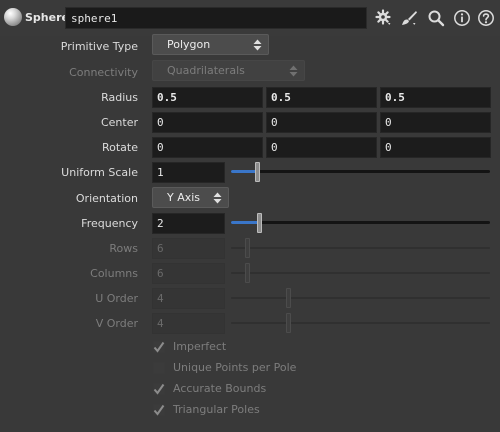 Image resolution: width=500 pixels, height=432 pixels. What do you see at coordinates (235, 367) in the screenshot?
I see `unique-points-per-pole-label: Unique Points per Pole` at bounding box center [235, 367].